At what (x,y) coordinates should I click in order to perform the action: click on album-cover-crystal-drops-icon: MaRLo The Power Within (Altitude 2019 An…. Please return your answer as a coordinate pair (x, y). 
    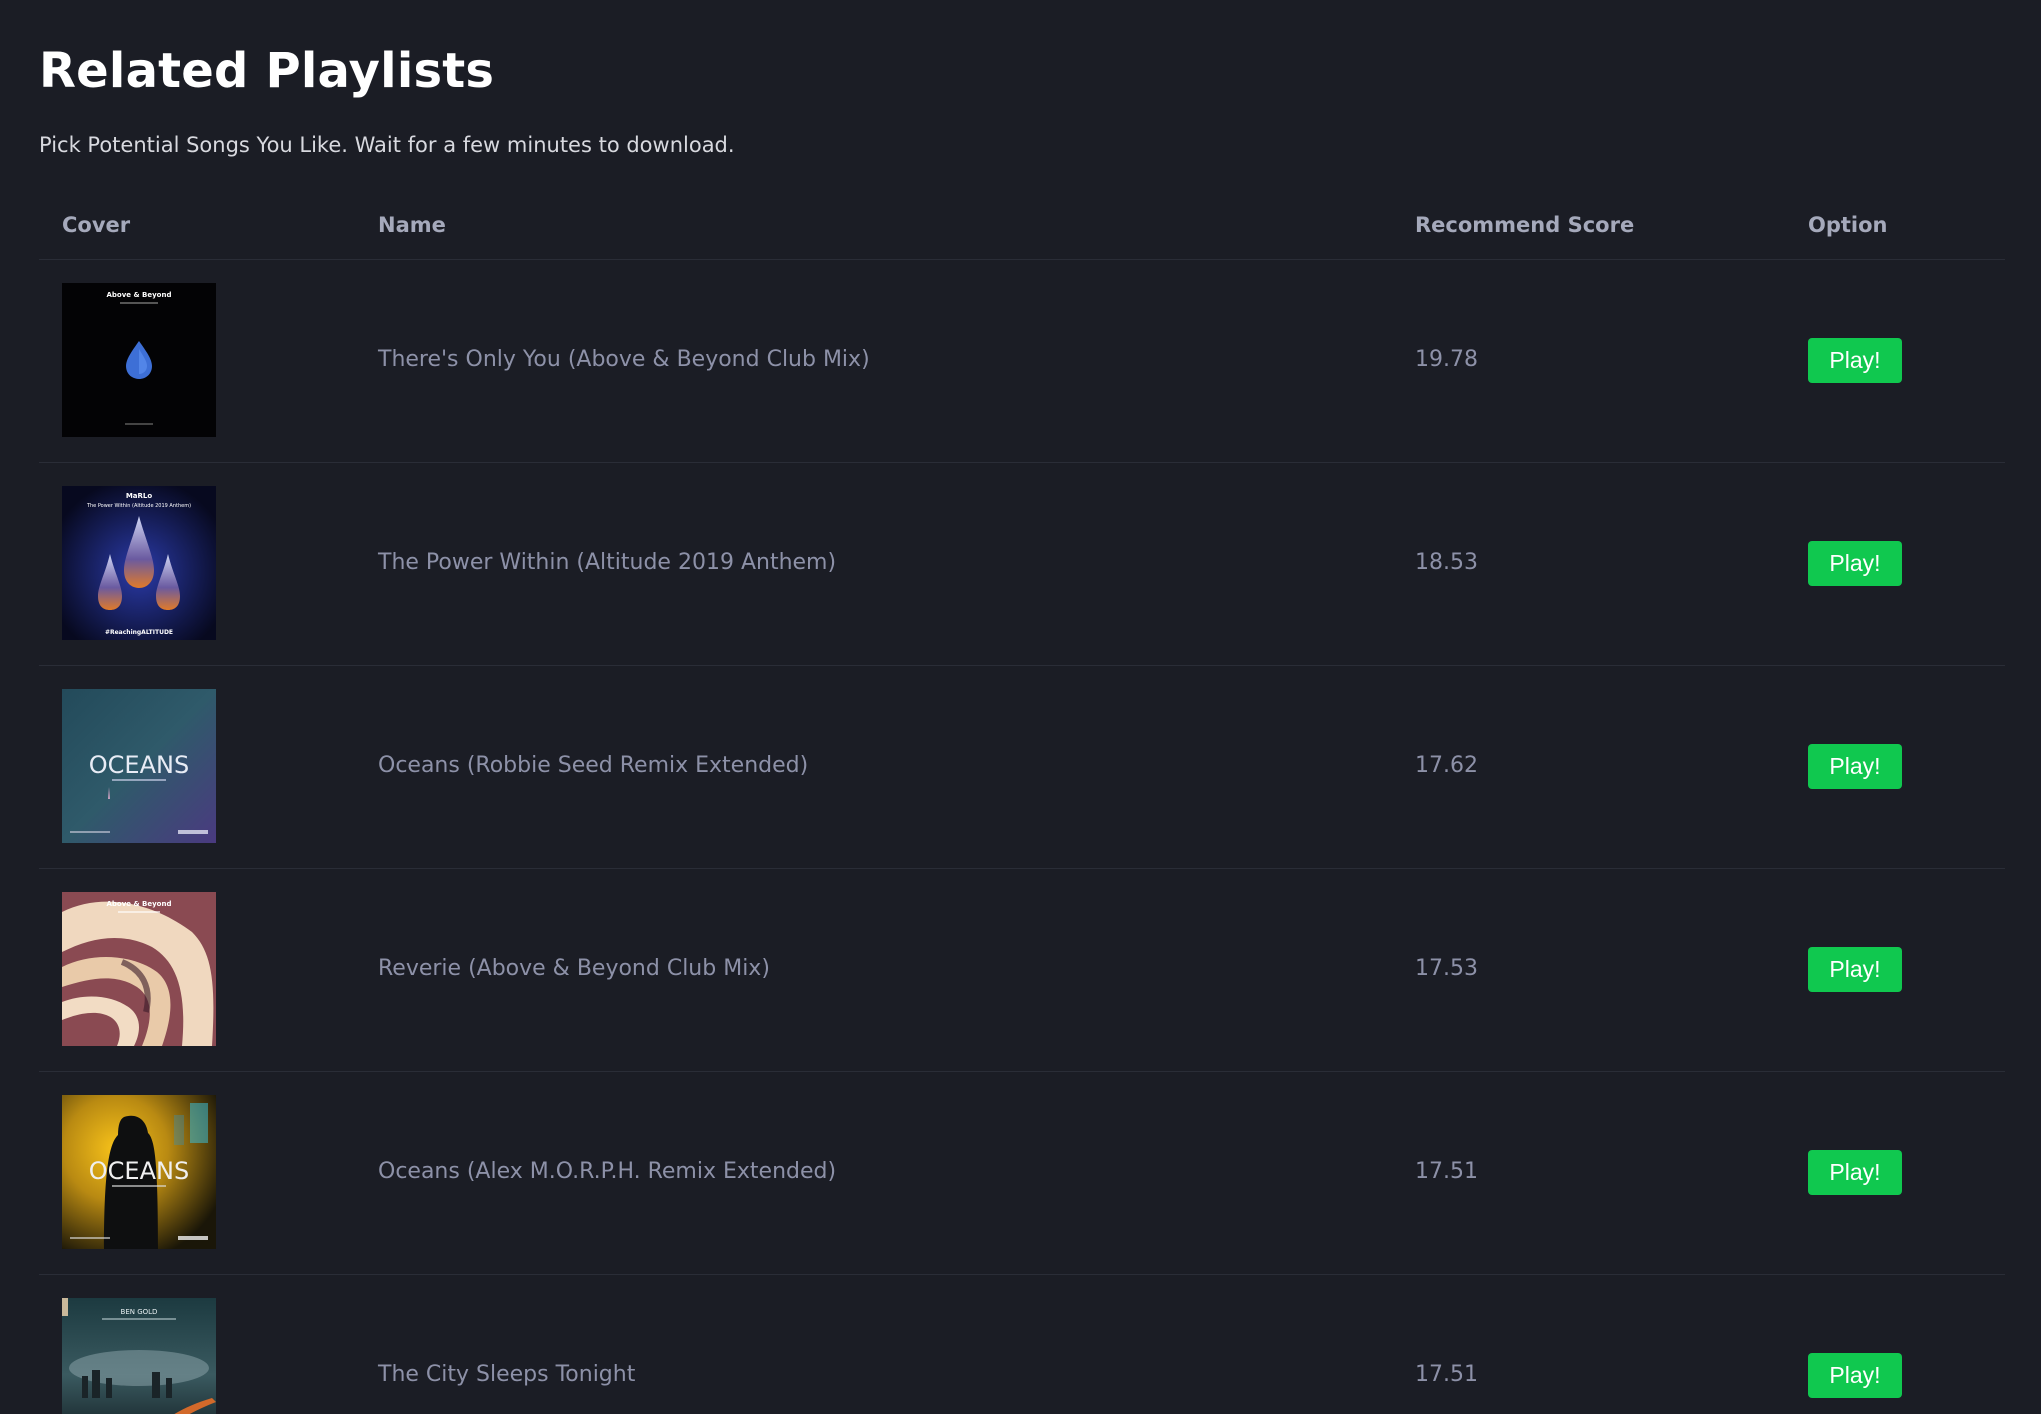
    Looking at the image, I should click on (139, 563).